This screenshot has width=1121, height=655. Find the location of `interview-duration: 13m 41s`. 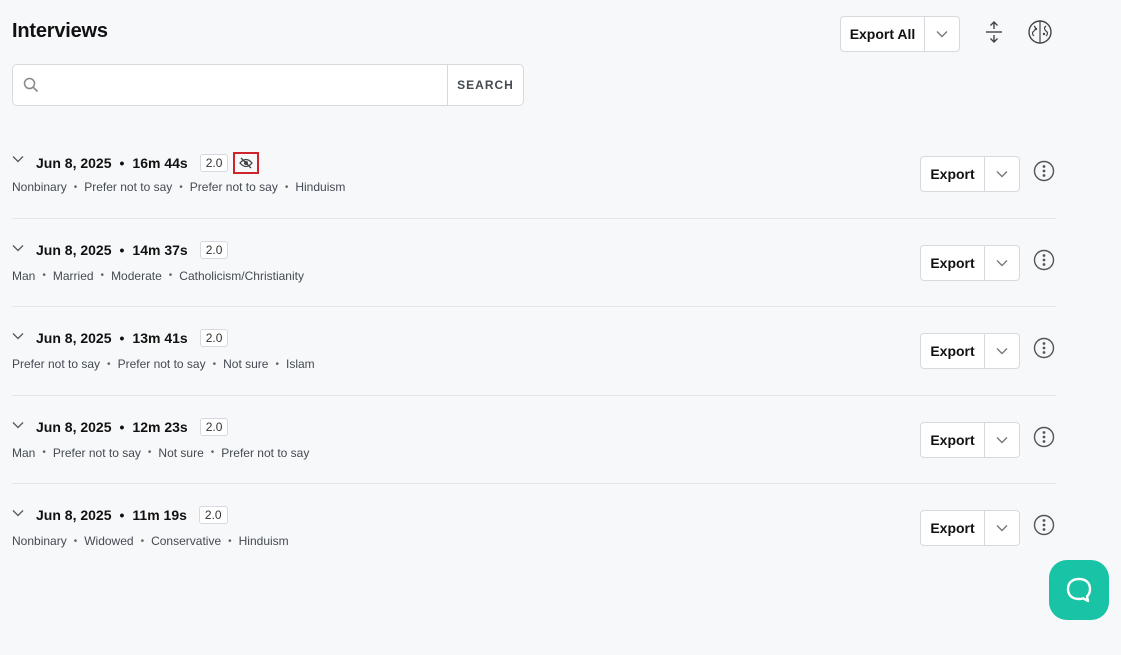

interview-duration: 13m 41s is located at coordinates (160, 338).